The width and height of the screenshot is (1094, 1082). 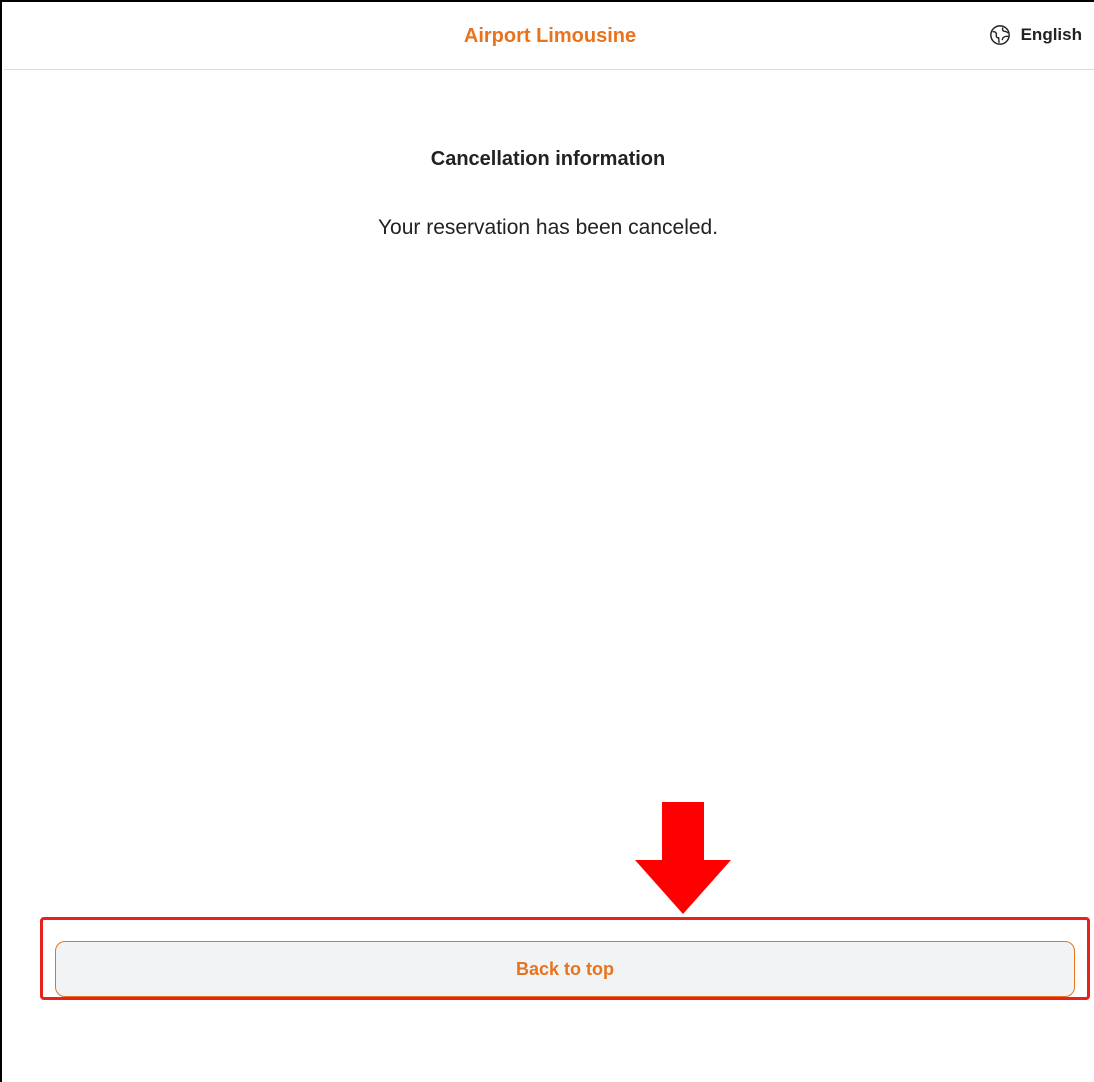 What do you see at coordinates (1051, 34) in the screenshot?
I see `language-label: English` at bounding box center [1051, 34].